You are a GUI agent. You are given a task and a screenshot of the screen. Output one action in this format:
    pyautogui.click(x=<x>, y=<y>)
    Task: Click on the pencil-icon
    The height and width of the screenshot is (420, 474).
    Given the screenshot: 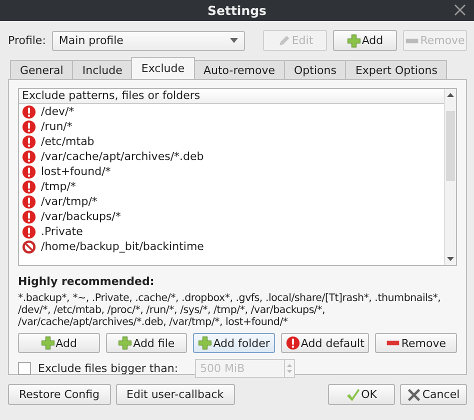 What is the action you would take?
    pyautogui.click(x=283, y=41)
    